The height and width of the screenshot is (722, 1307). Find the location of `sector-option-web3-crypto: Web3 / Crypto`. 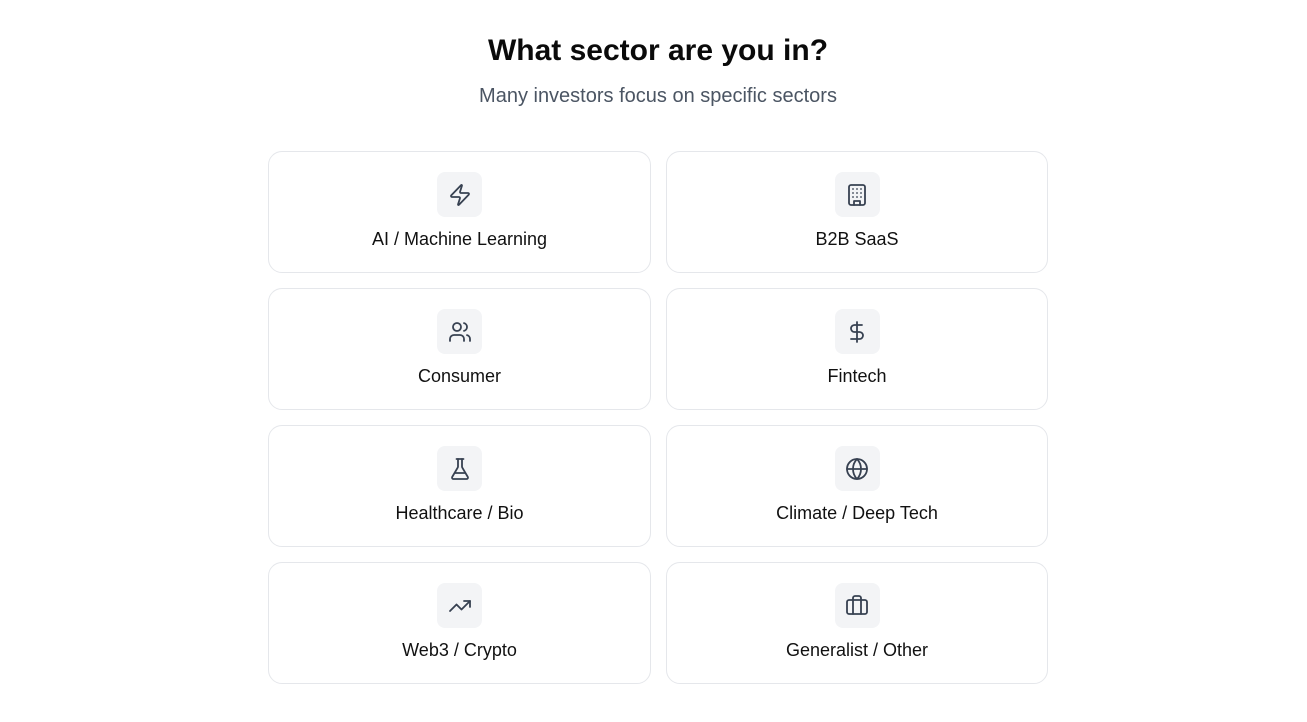

sector-option-web3-crypto: Web3 / Crypto is located at coordinates (459, 623).